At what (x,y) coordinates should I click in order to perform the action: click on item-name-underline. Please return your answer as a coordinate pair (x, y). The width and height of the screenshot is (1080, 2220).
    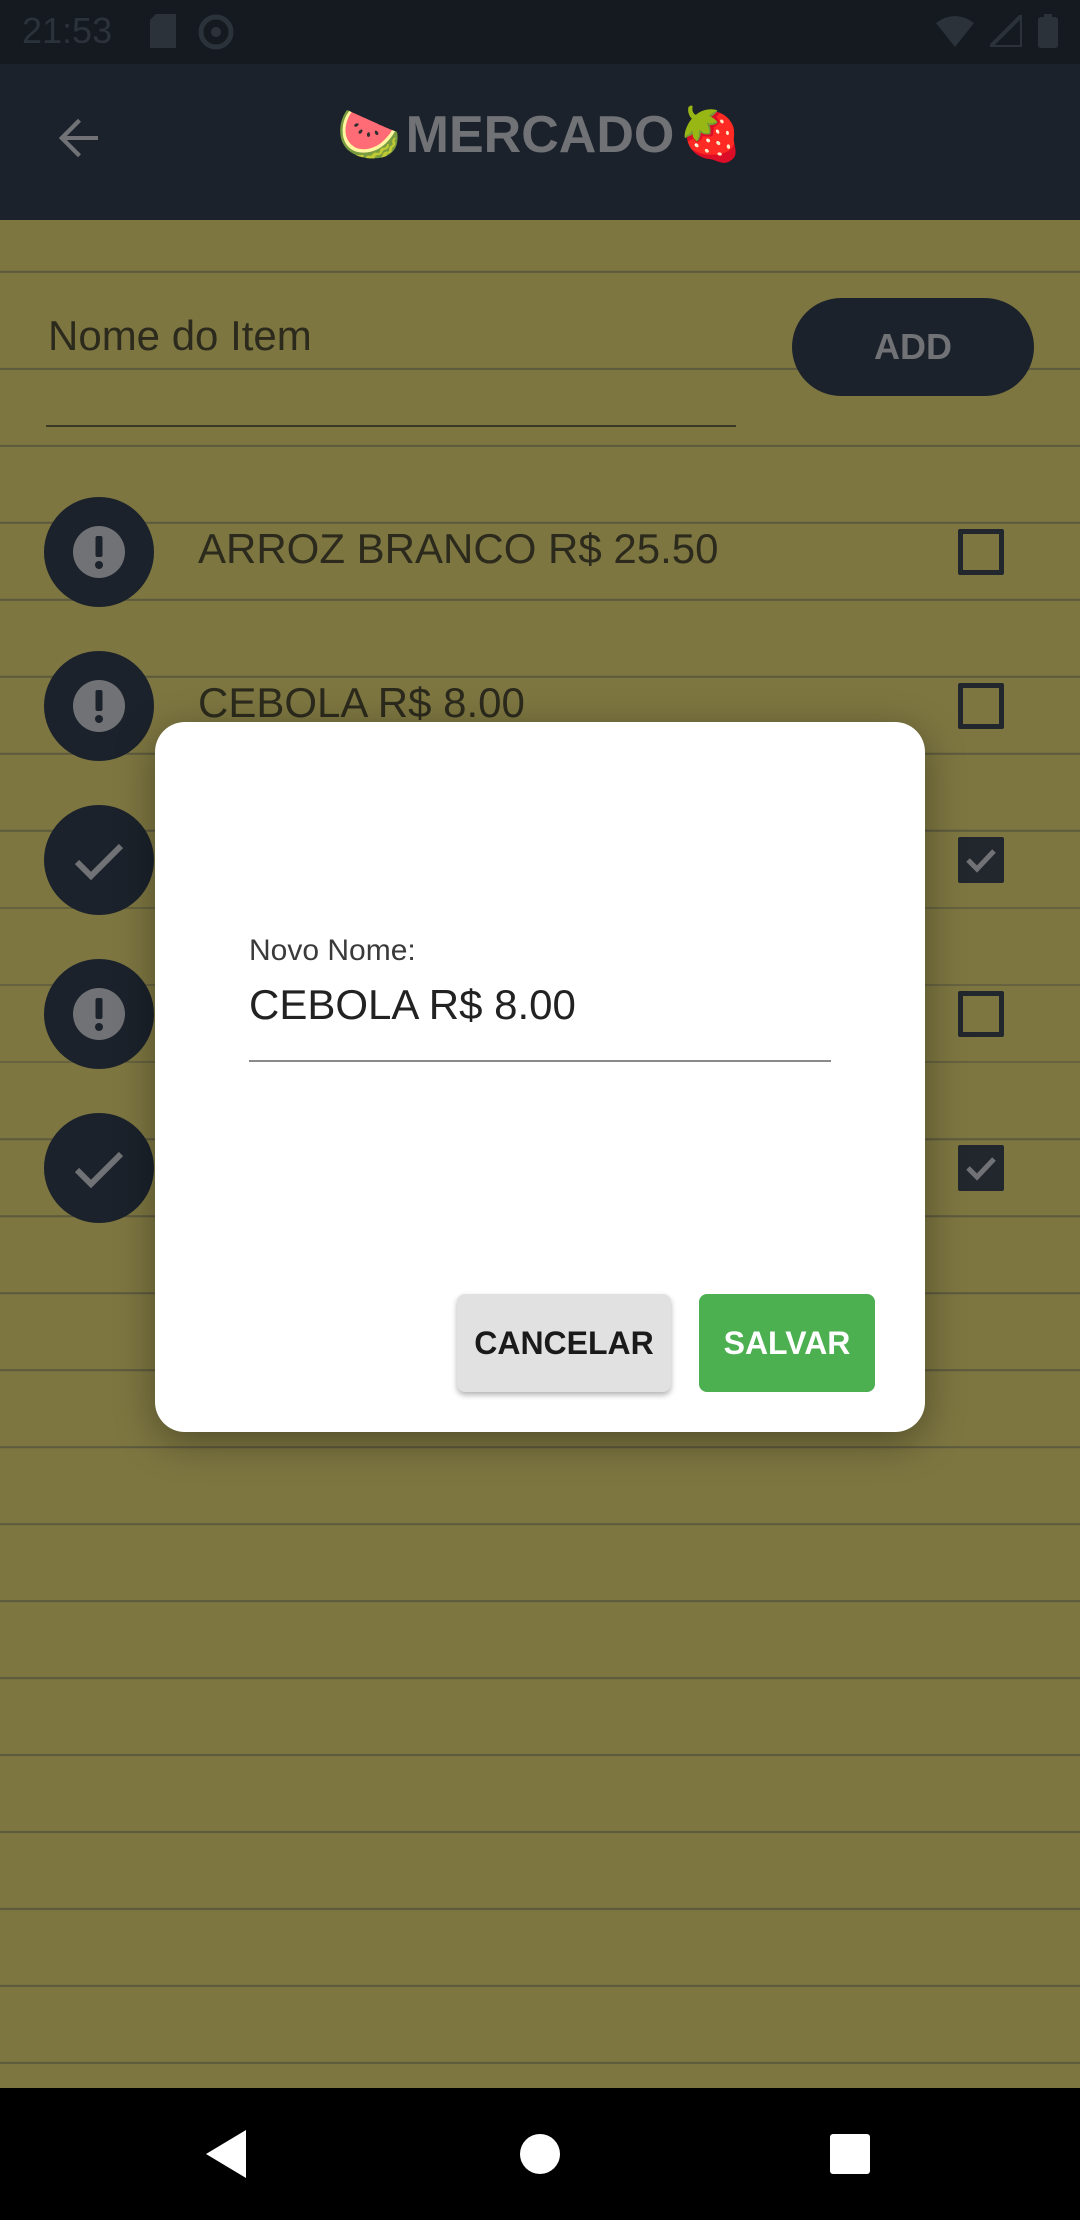
    Looking at the image, I should click on (391, 426).